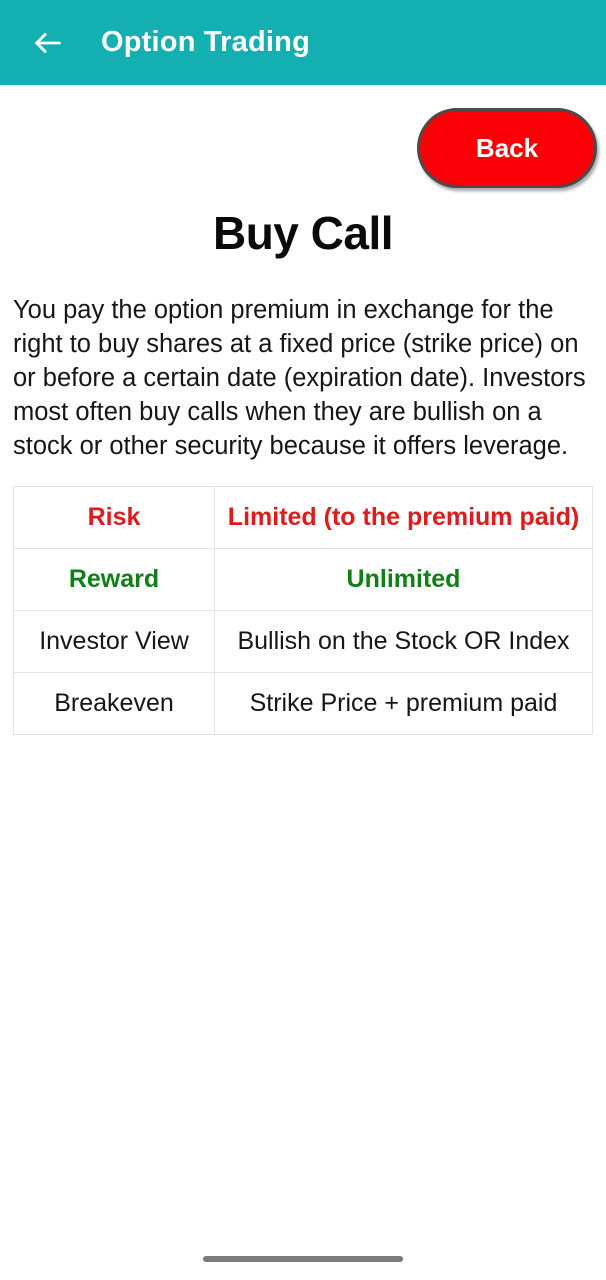 This screenshot has width=606, height=1280. Describe the element at coordinates (48, 43) in the screenshot. I see `arrow-left-icon` at that location.